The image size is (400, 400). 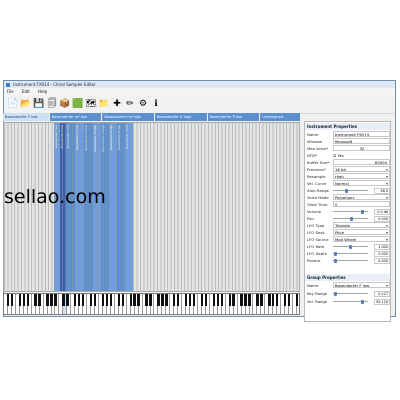 What do you see at coordinates (361, 197) in the screenshot?
I see `voice-mode-select: Polyphony` at bounding box center [361, 197].